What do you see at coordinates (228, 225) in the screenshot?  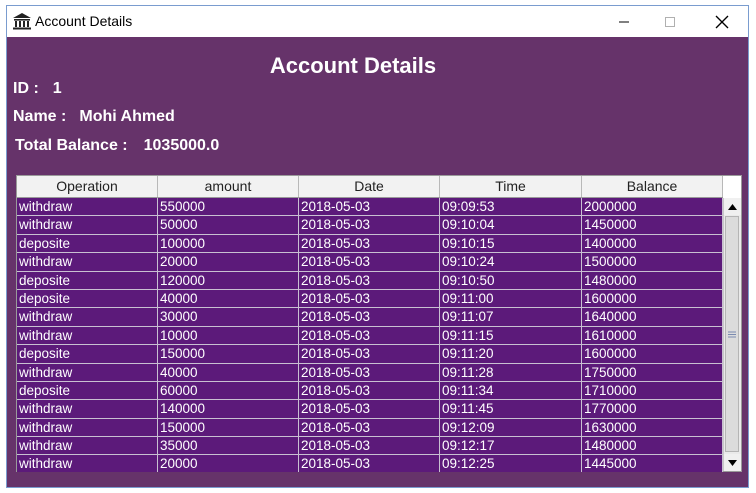 I see `cell-amount: 50000` at bounding box center [228, 225].